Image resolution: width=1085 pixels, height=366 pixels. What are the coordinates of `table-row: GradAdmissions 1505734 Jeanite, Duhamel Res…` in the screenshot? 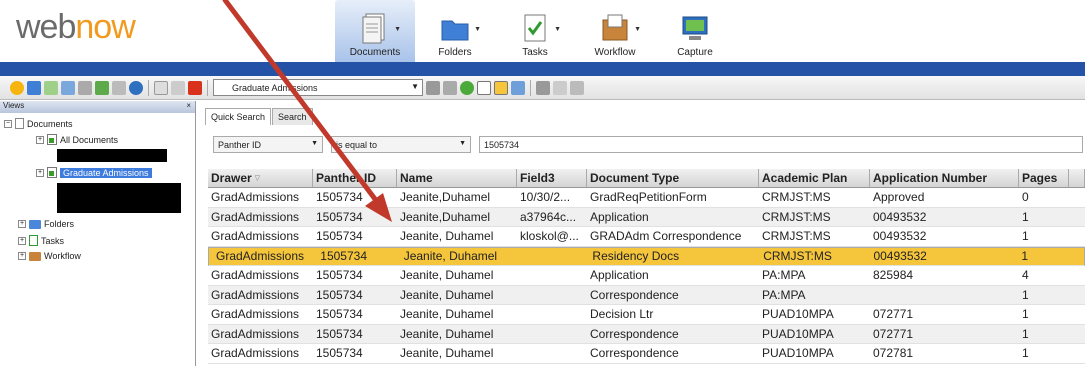 It's located at (646, 256).